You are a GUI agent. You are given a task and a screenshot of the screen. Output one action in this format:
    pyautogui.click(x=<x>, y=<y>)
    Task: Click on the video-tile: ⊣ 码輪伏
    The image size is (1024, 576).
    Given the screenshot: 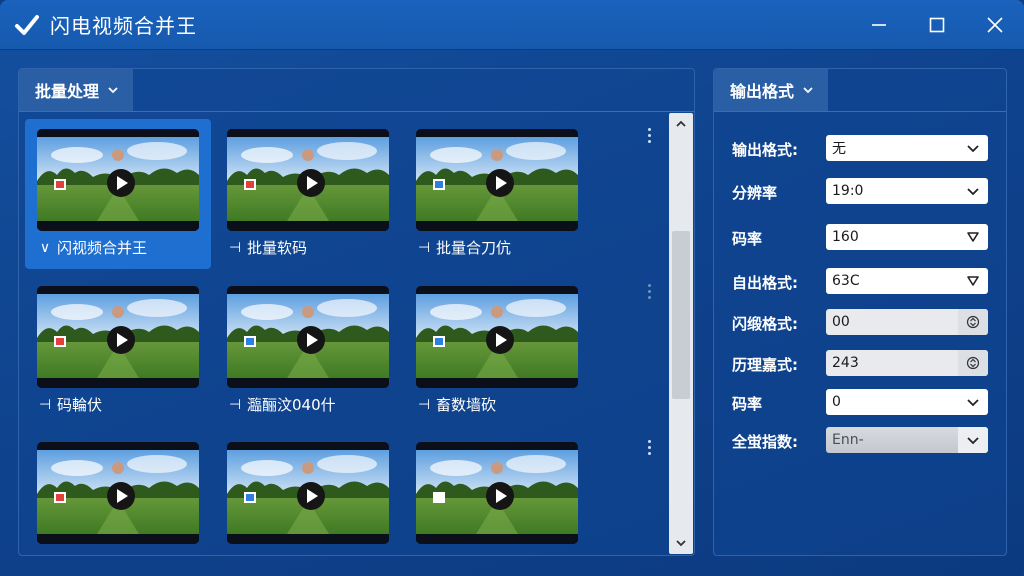 What is the action you would take?
    pyautogui.click(x=118, y=351)
    